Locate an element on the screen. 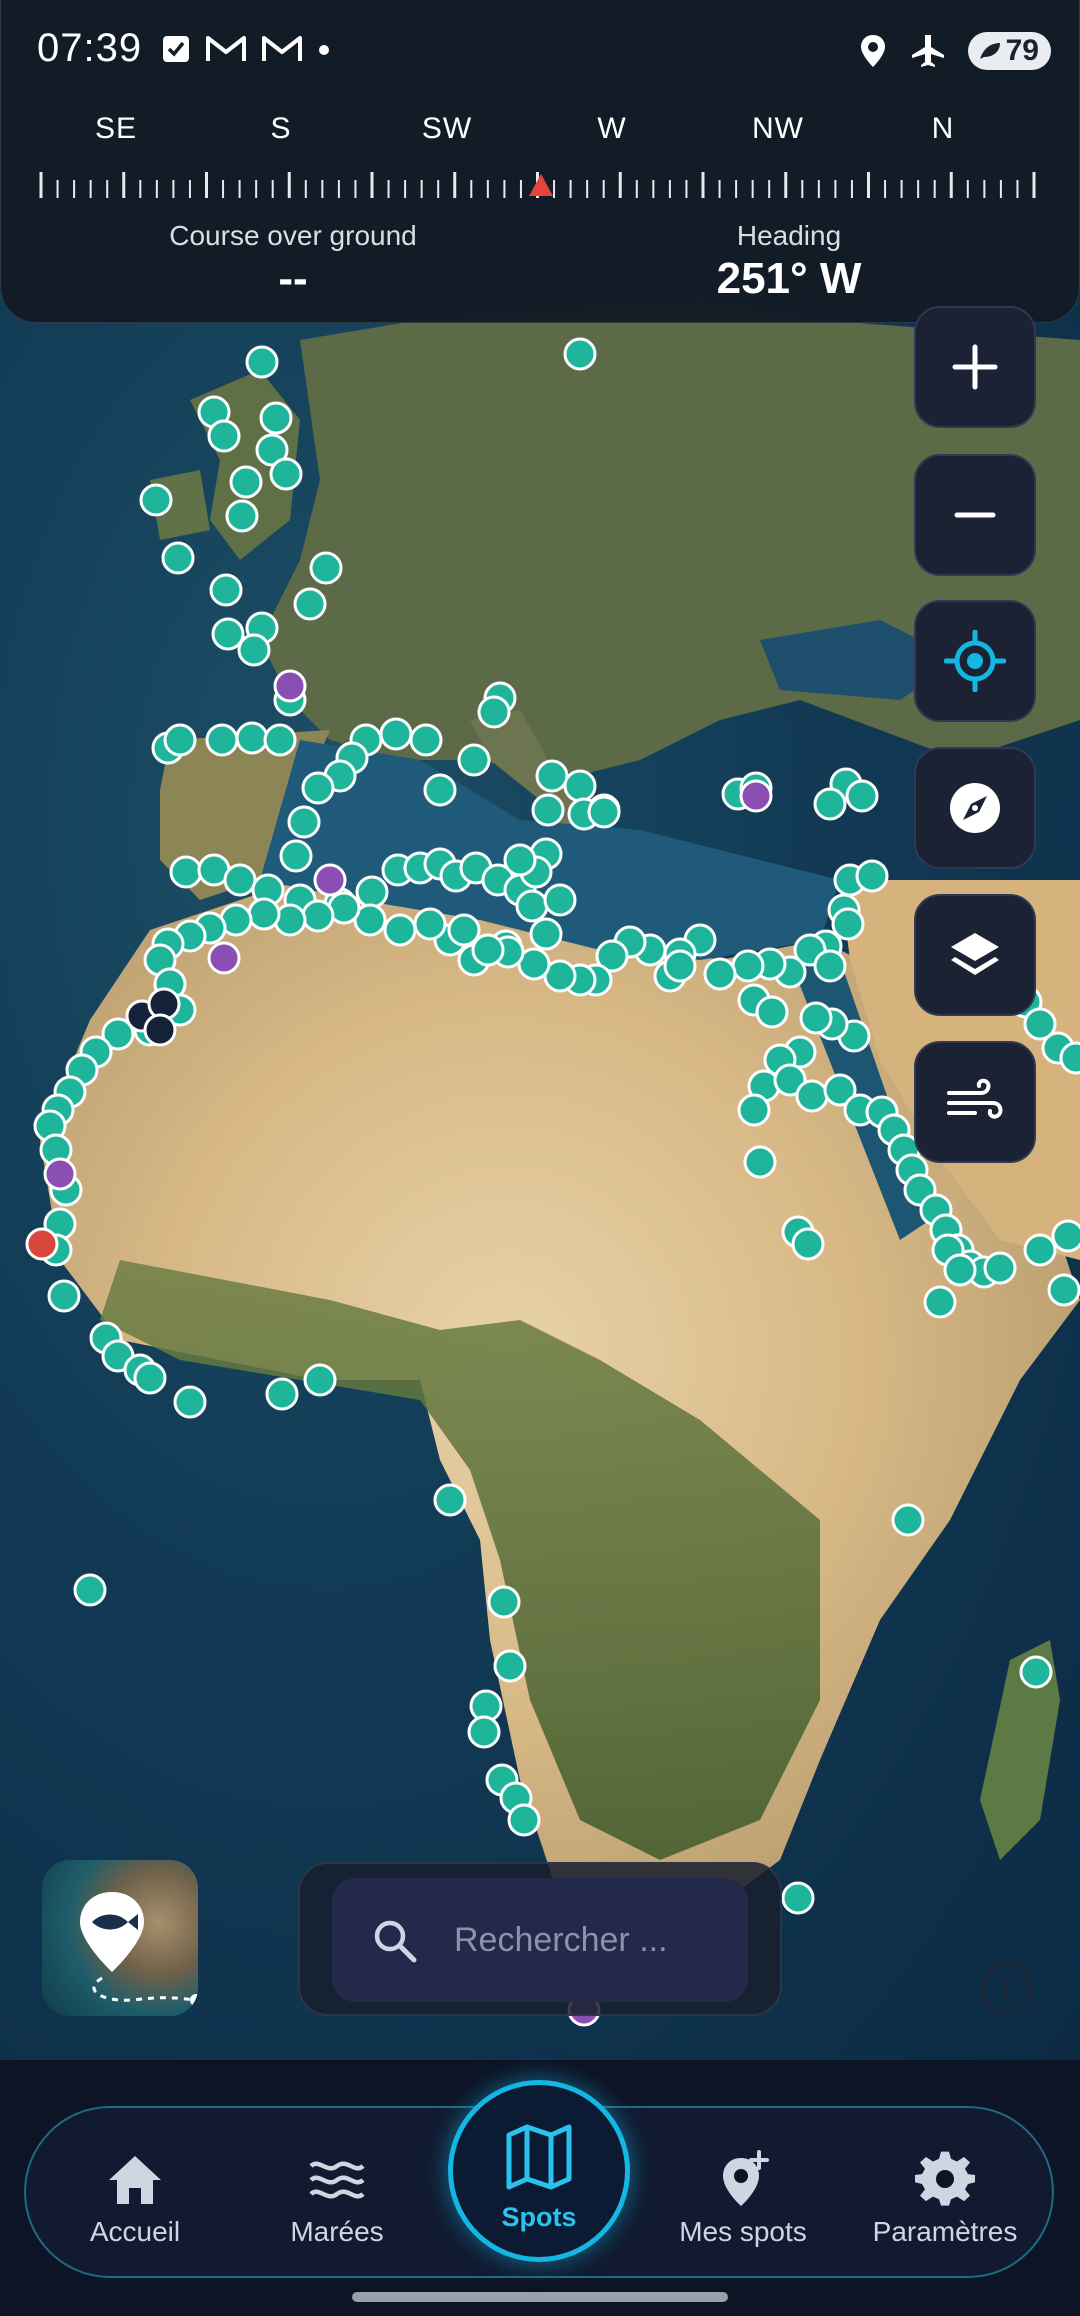 The width and height of the screenshot is (1080, 2316). app-logo-tile is located at coordinates (120, 1938).